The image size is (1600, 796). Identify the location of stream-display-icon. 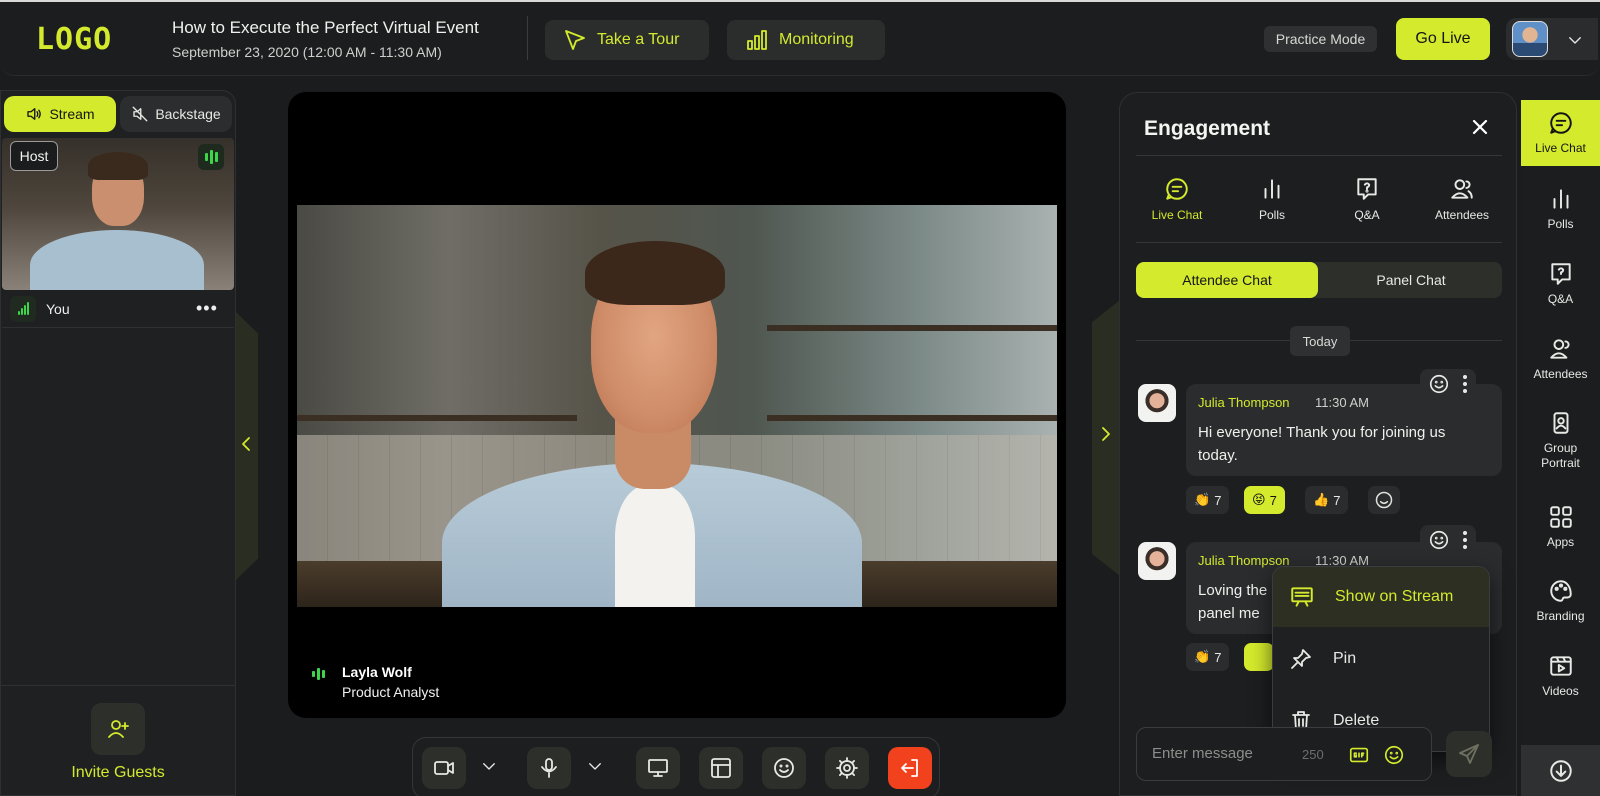
(1302, 597).